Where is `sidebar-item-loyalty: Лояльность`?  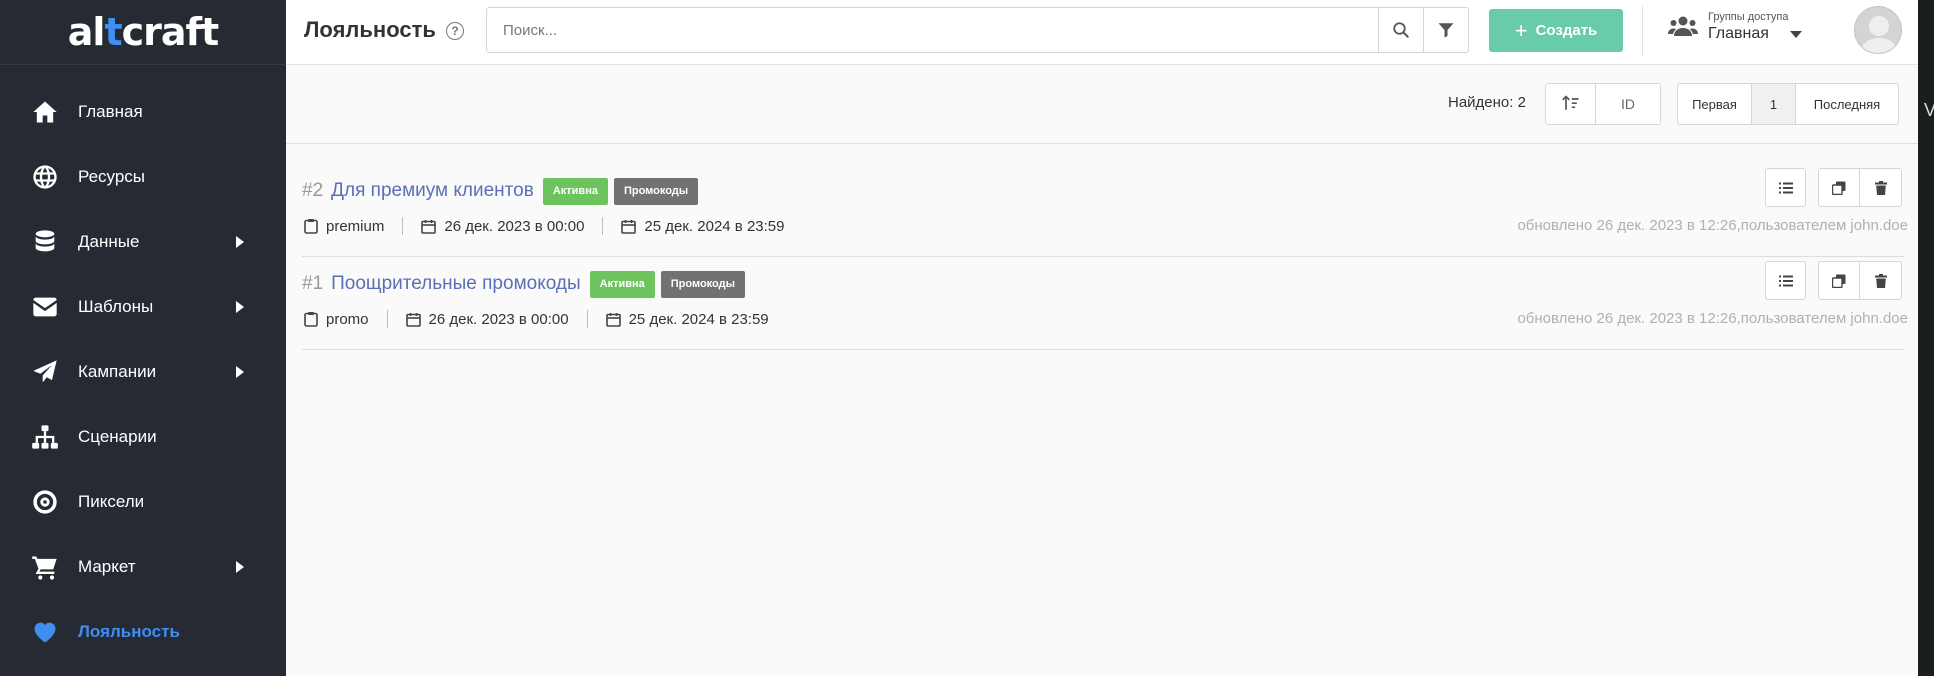 sidebar-item-loyalty: Лояльность is located at coordinates (143, 631).